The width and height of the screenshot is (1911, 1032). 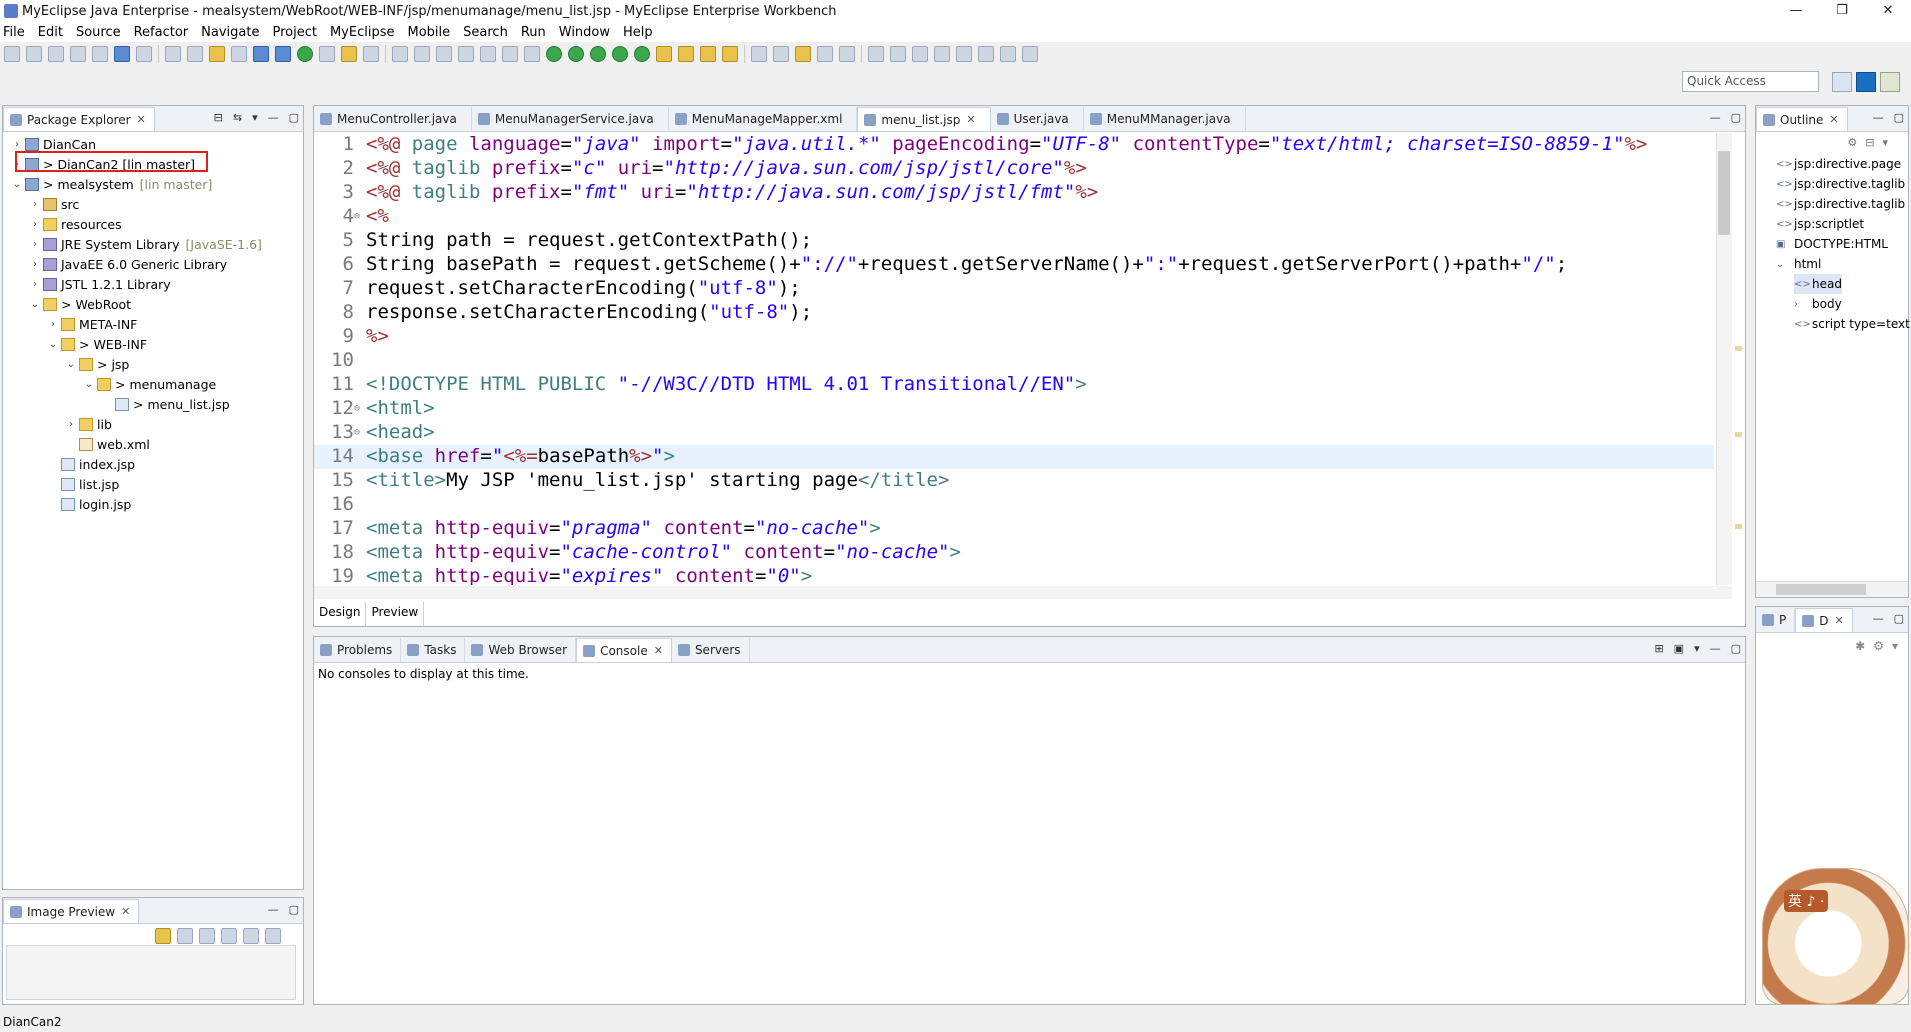 I want to click on bold-icon, so click(x=986, y=54).